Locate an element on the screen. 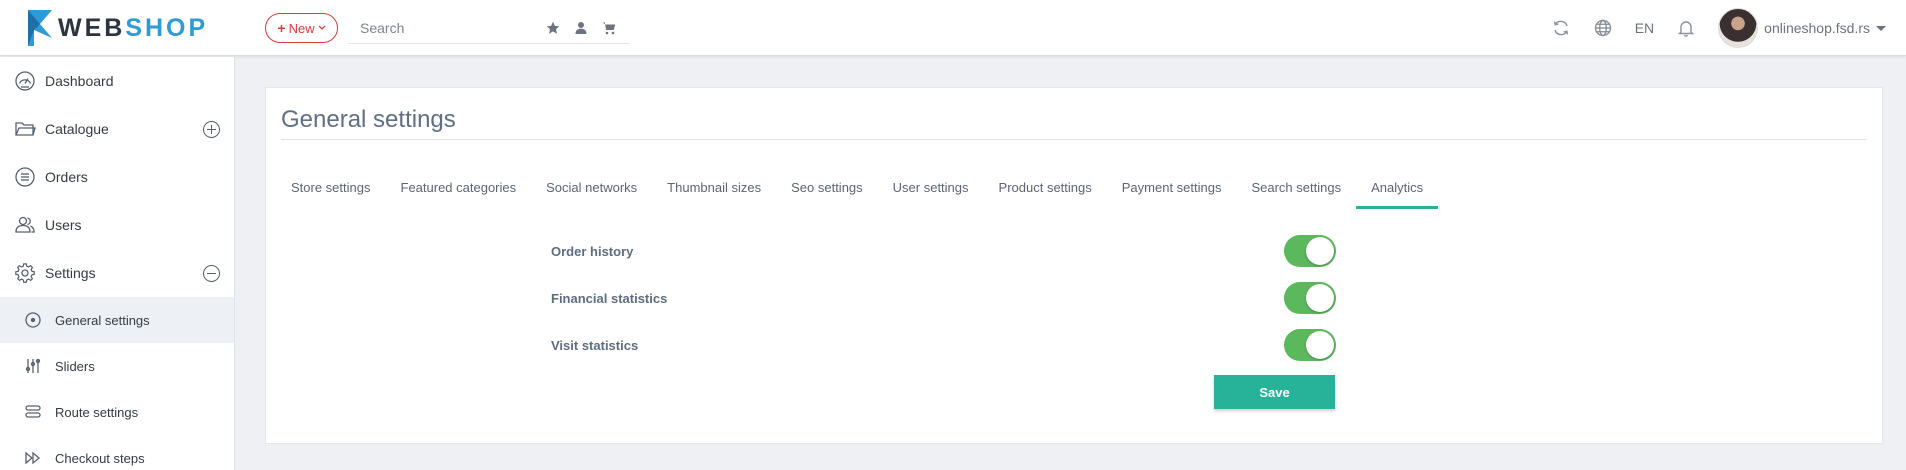 Image resolution: width=1906 pixels, height=470 pixels. setting-row-financial-statistics: Financial statistics is located at coordinates (951, 298).